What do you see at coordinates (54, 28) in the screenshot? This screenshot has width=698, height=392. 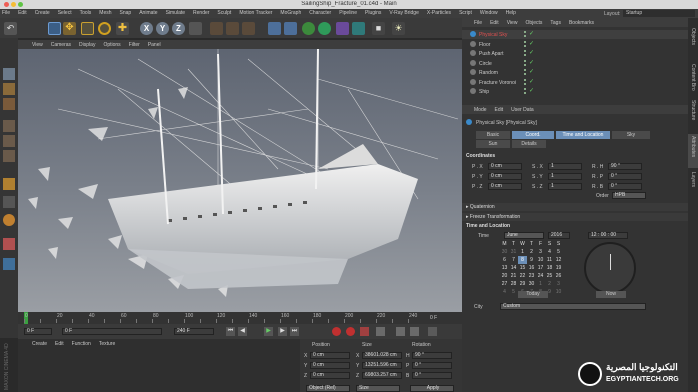 I see `live-selection-icon` at bounding box center [54, 28].